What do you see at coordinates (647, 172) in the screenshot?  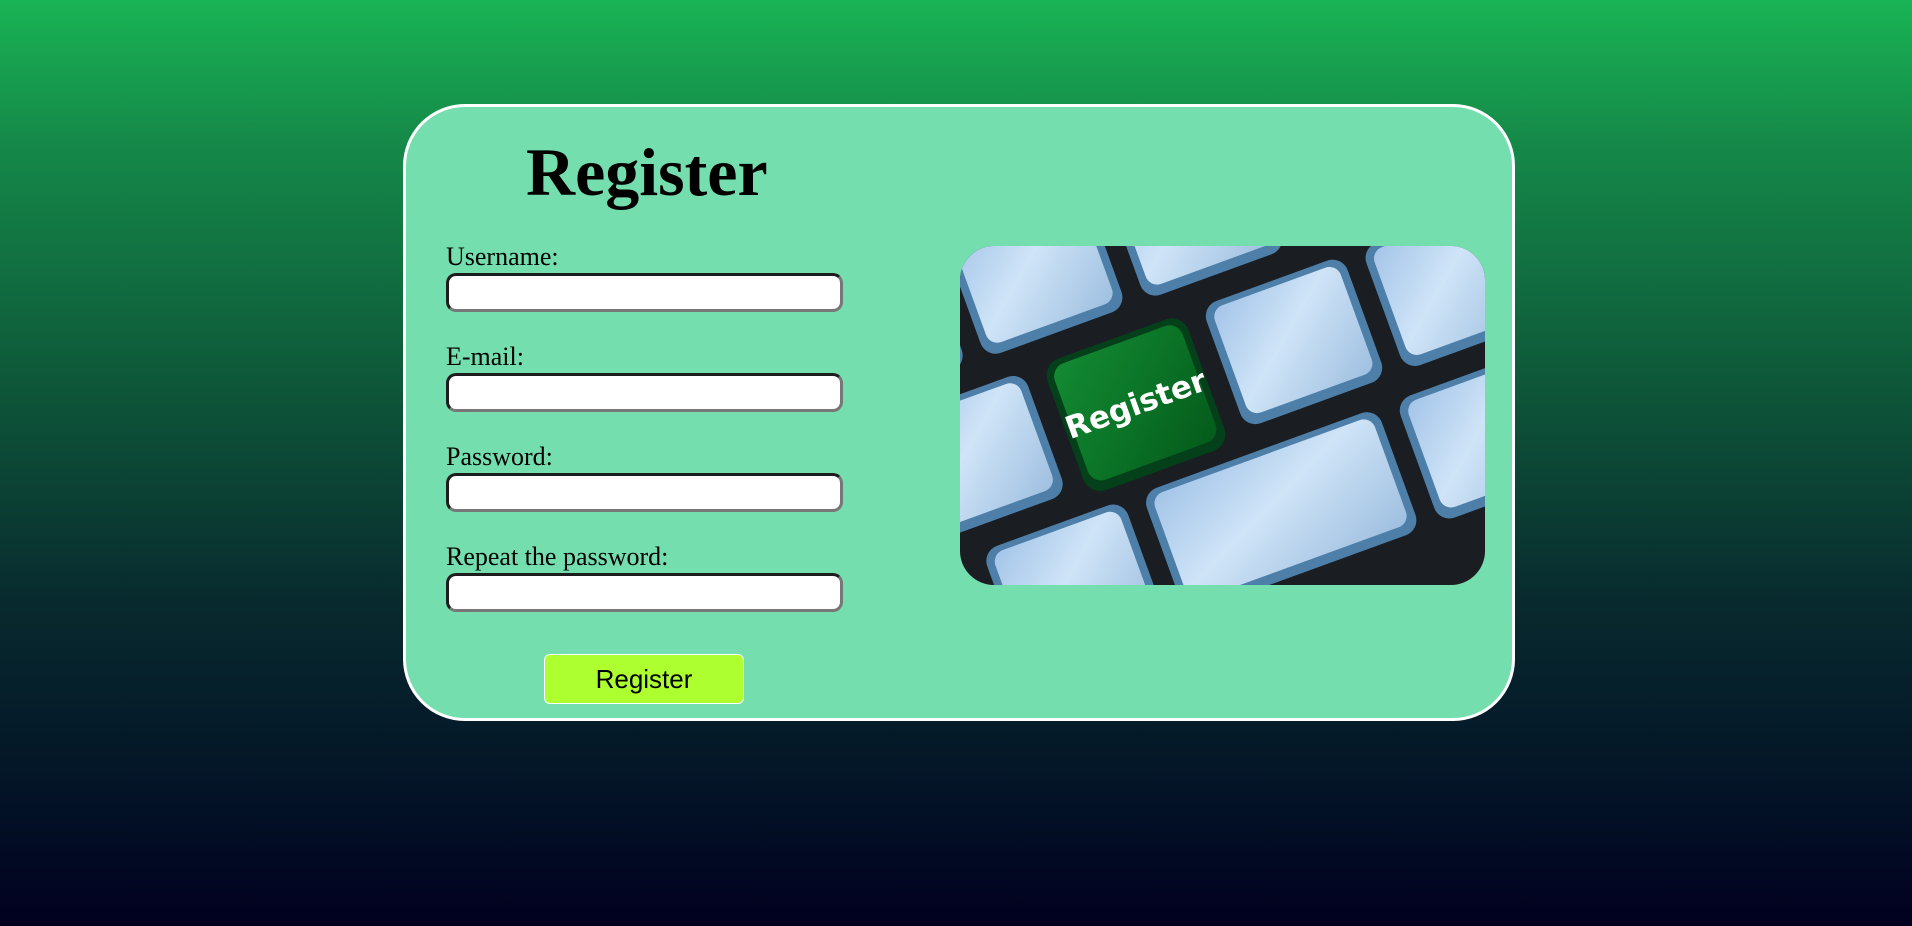 I see `page-title: Register` at bounding box center [647, 172].